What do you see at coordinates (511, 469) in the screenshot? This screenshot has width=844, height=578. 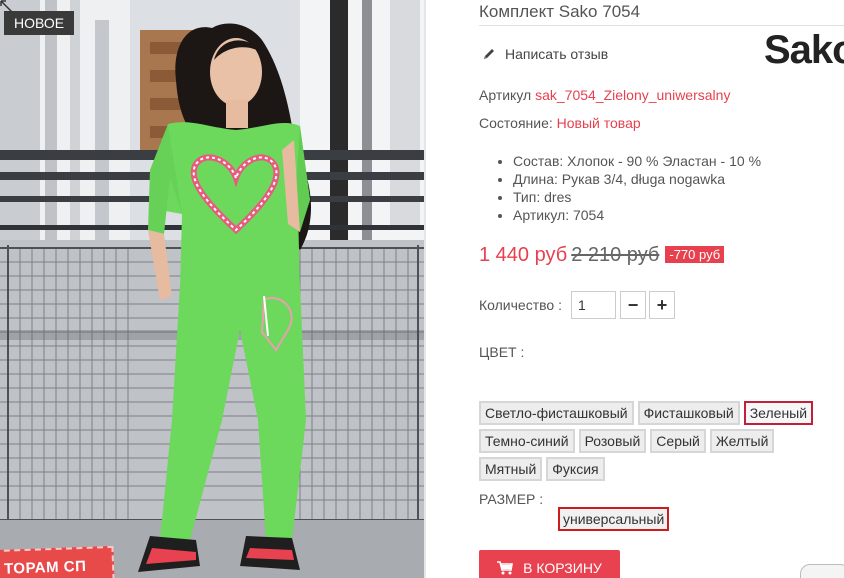 I see `color-option: Мятный` at bounding box center [511, 469].